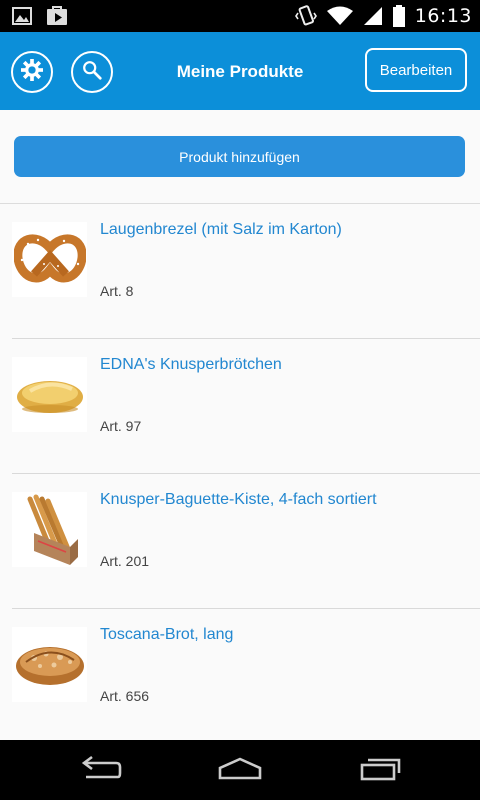 The image size is (480, 800). I want to click on page-title: Meine Produkte, so click(240, 71).